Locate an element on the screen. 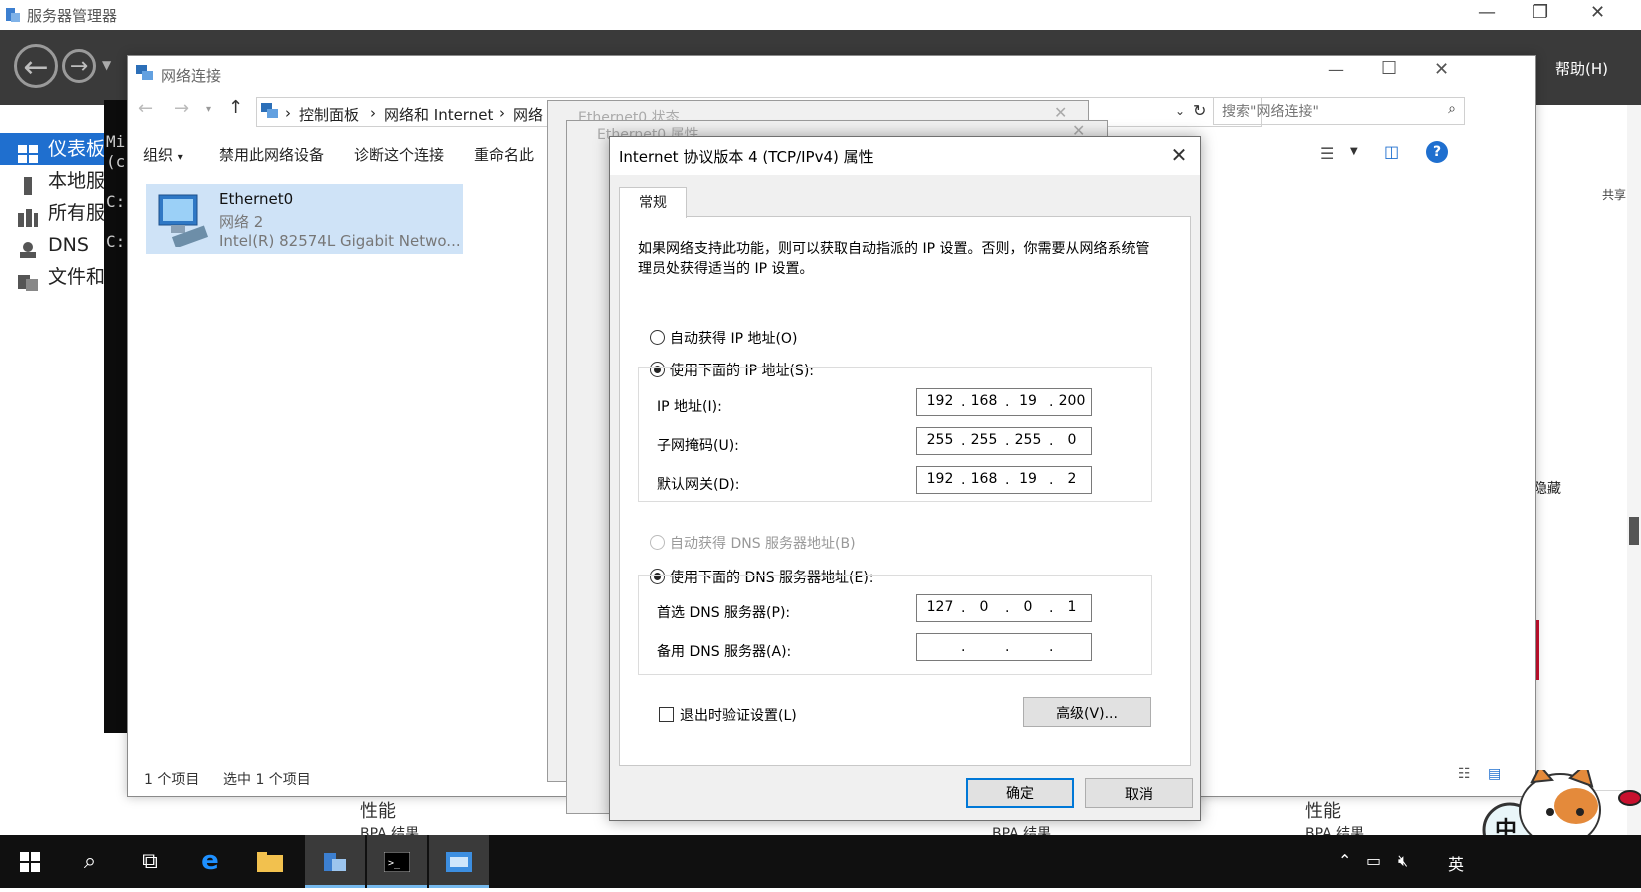 This screenshot has height=892, width=1641. organize-button: 组织 ▾ is located at coordinates (163, 154).